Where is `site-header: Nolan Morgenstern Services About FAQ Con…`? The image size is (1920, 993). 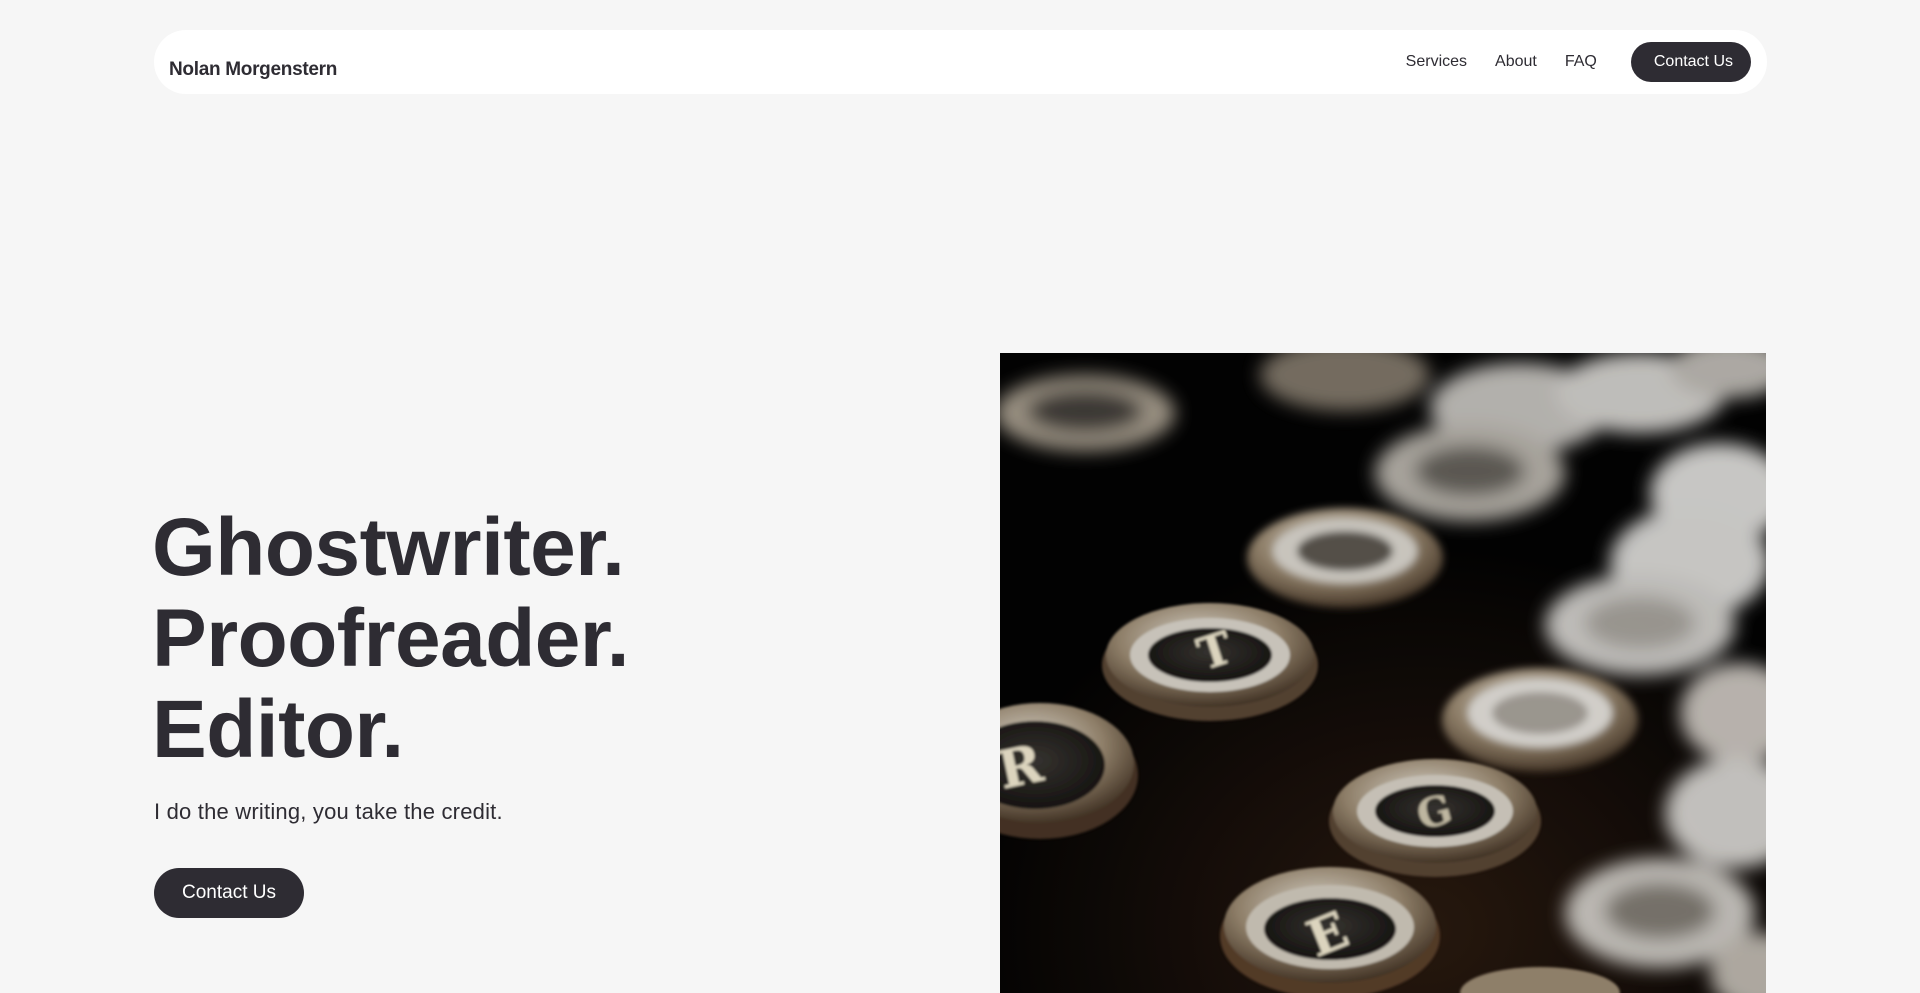 site-header: Nolan Morgenstern Services About FAQ Con… is located at coordinates (960, 62).